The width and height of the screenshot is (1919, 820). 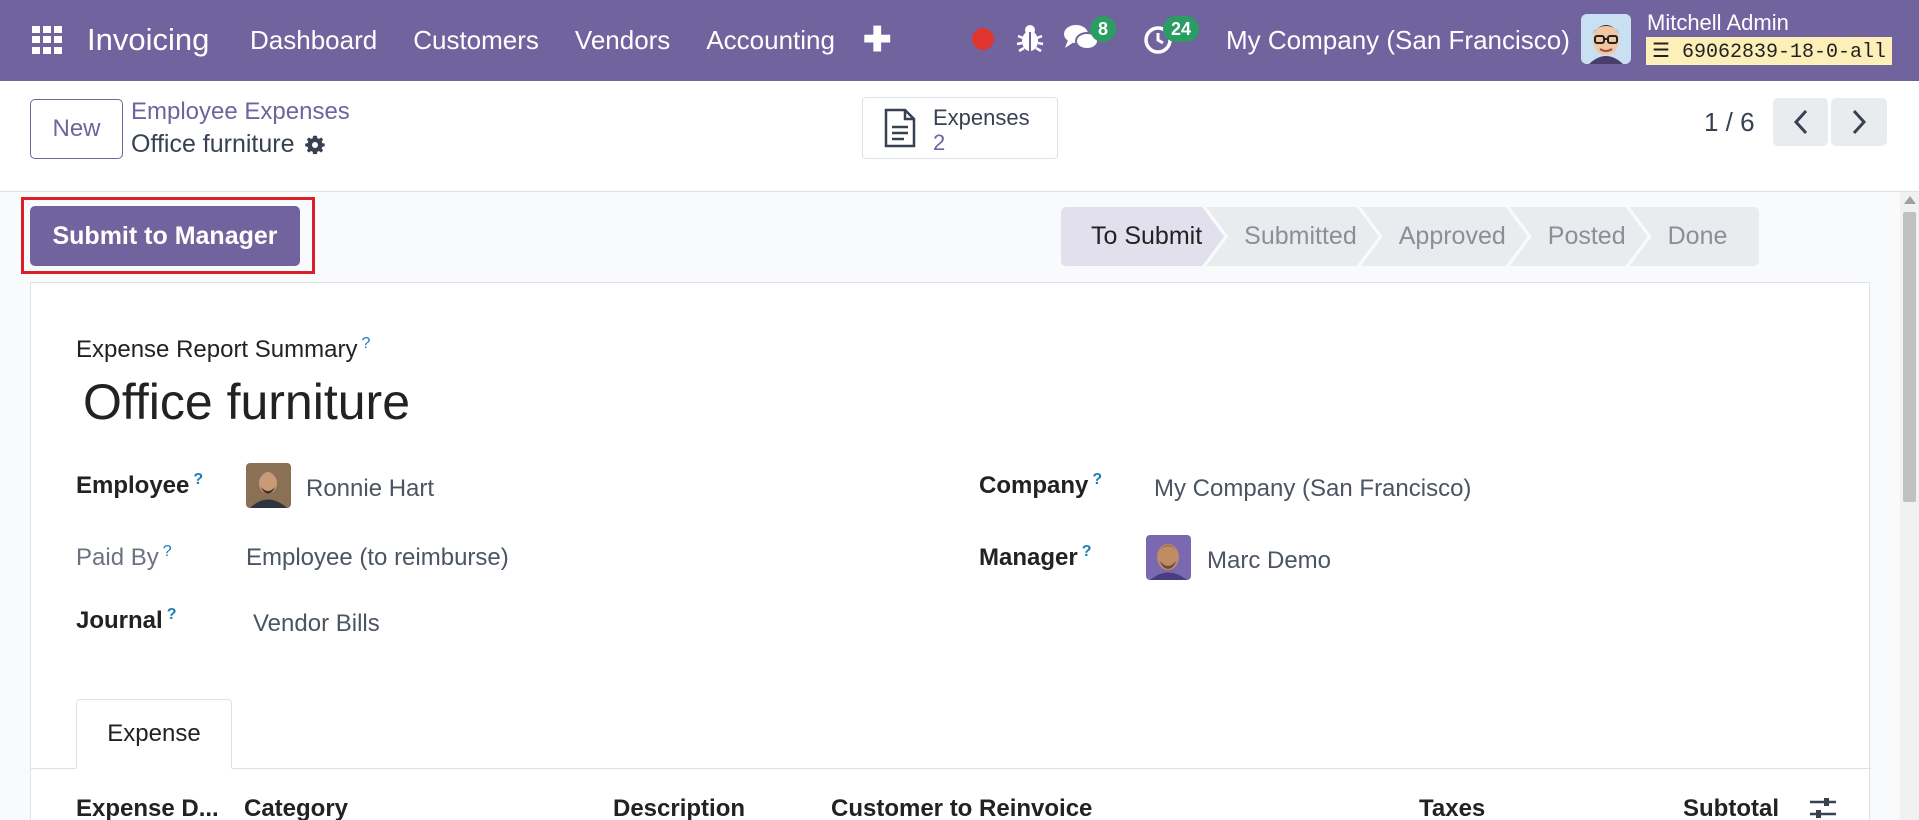 I want to click on apps-grid-icon, so click(x=48, y=40).